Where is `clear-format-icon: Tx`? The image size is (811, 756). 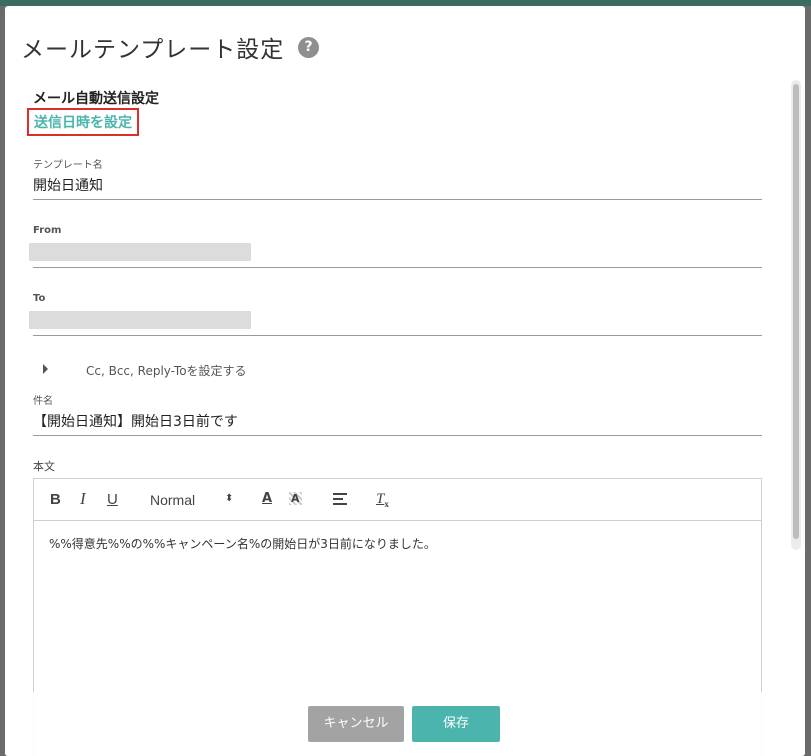
clear-format-icon: Tx is located at coordinates (382, 500).